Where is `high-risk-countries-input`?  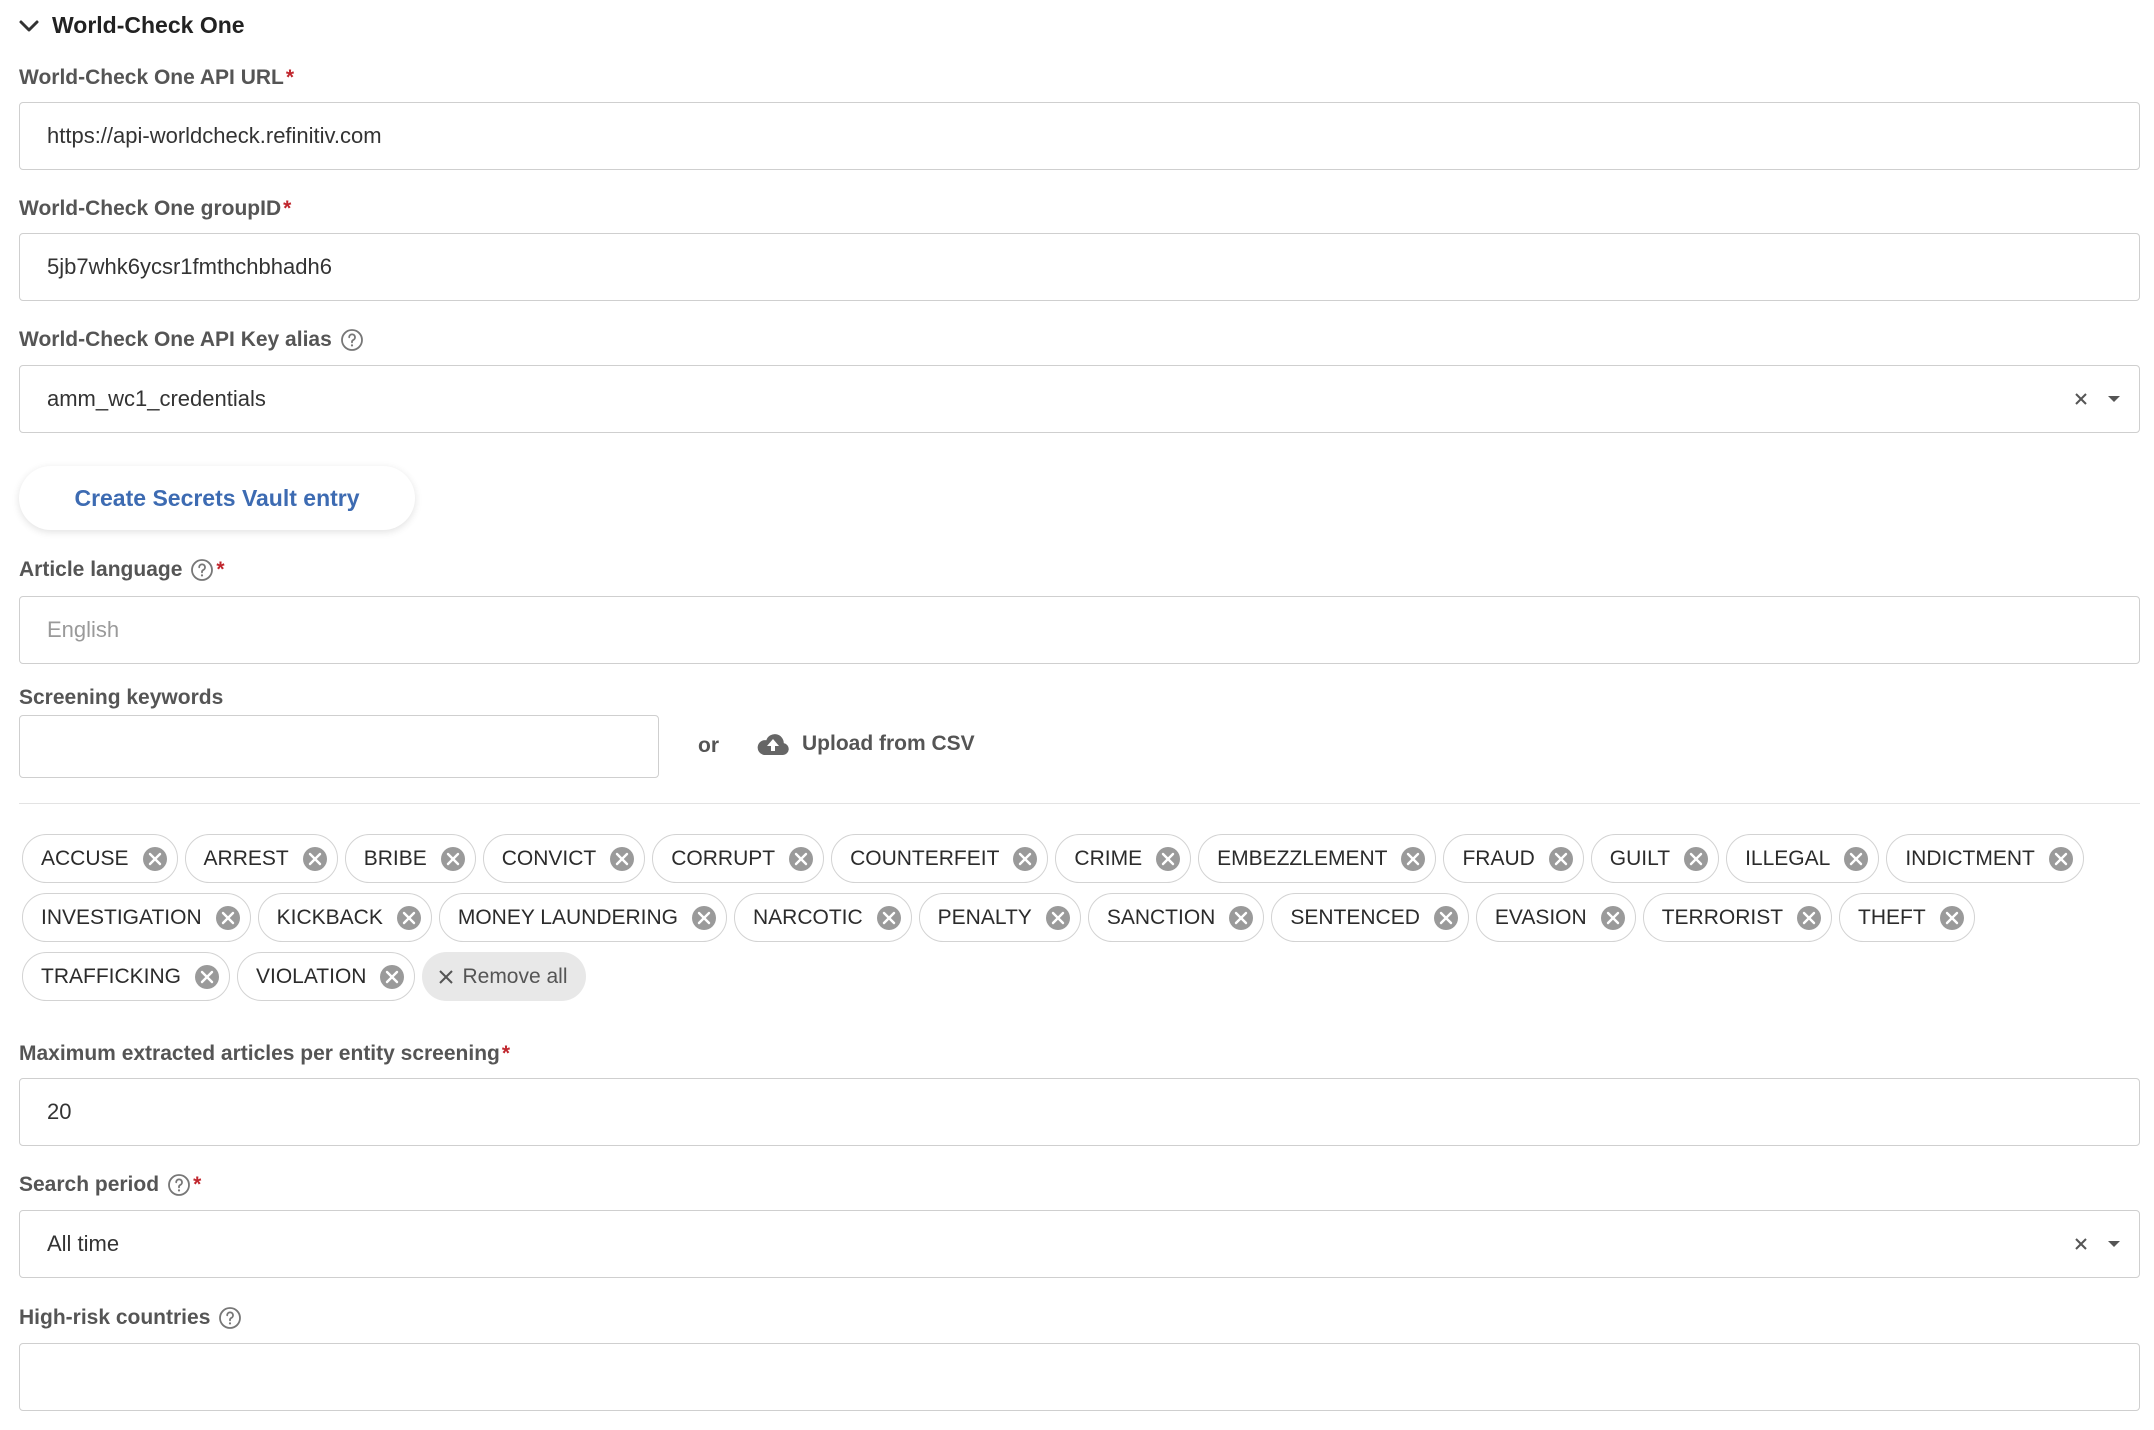
high-risk-countries-input is located at coordinates (1079, 1377).